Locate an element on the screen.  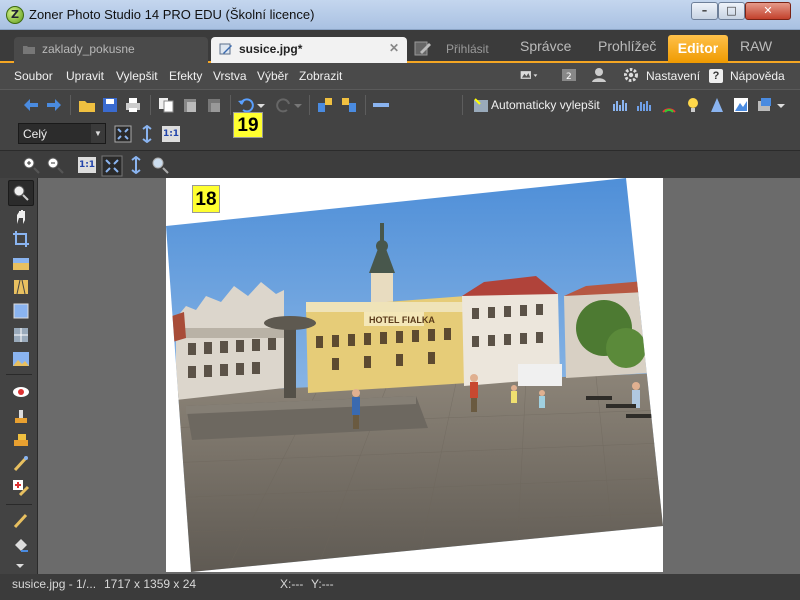
red-eye-icon is located at coordinates (21, 392).